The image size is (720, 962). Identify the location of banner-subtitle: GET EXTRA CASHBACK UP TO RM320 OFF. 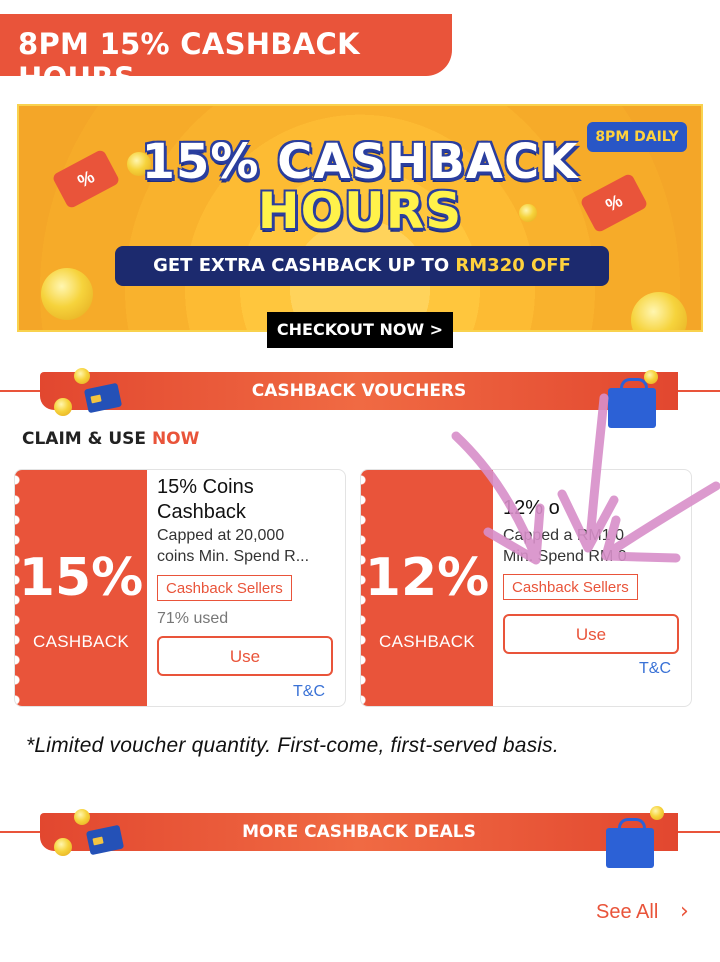
(362, 266).